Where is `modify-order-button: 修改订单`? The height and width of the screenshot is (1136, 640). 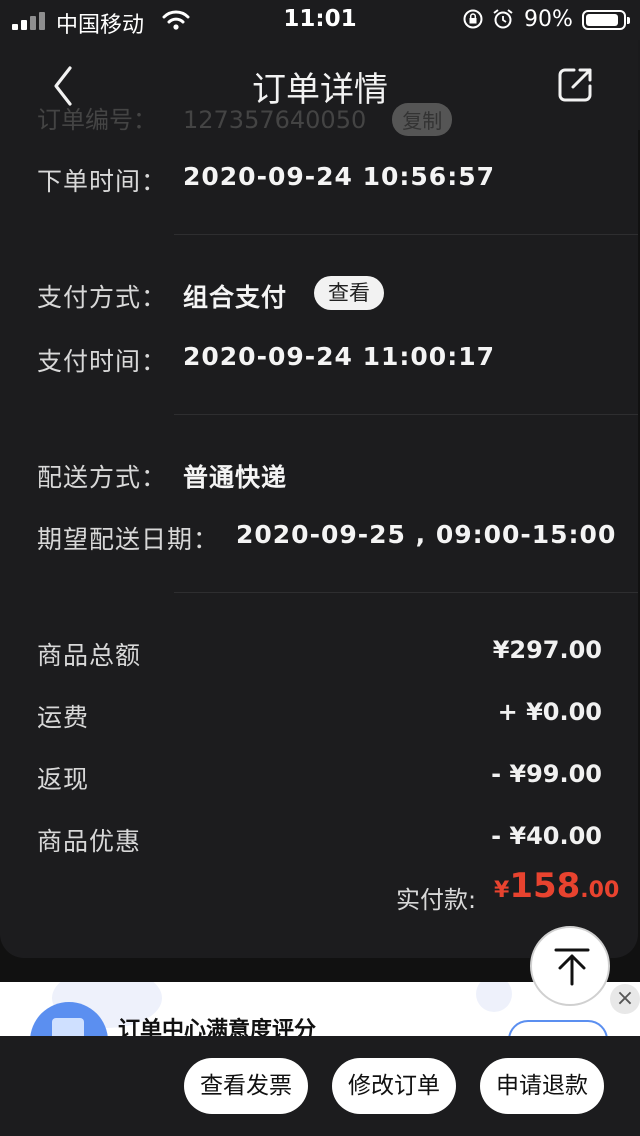 modify-order-button: 修改订单 is located at coordinates (394, 1086).